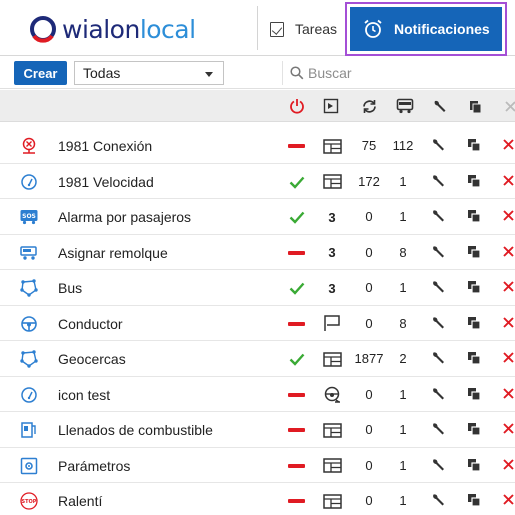  Describe the element at coordinates (257, 465) in the screenshot. I see `notification-row: Parámetros 0 1` at that location.